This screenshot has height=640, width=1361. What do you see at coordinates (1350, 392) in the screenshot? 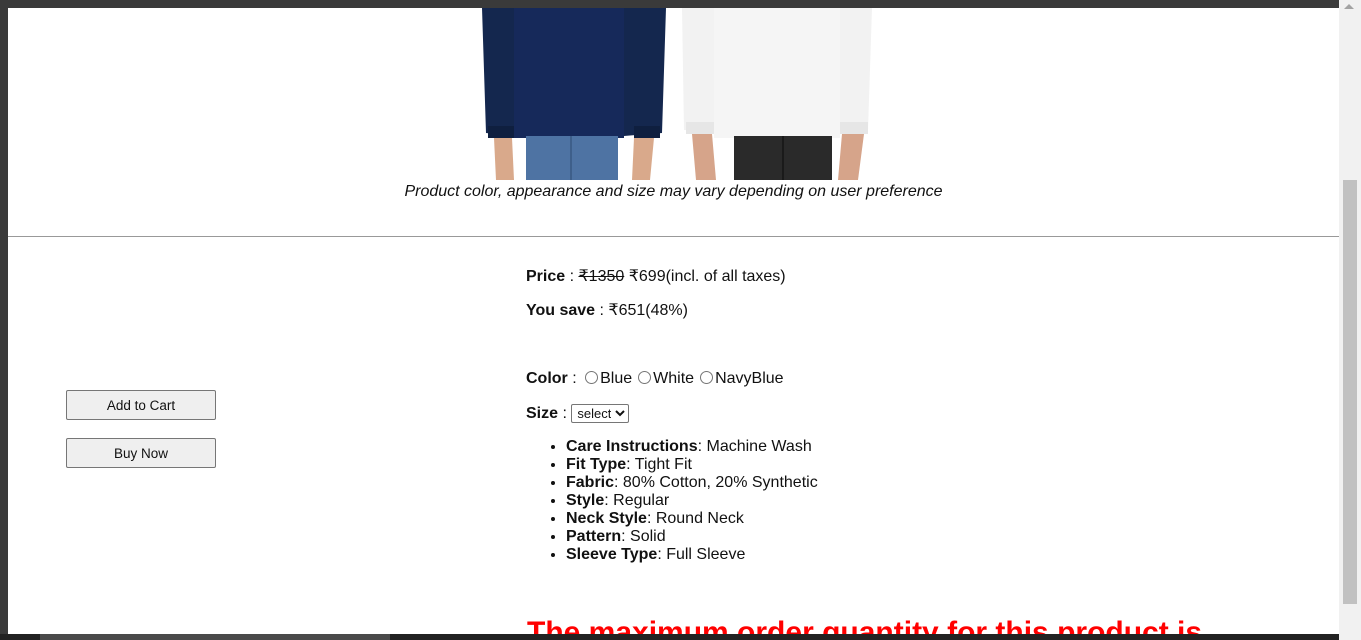
I see `scrollbar-thumb` at bounding box center [1350, 392].